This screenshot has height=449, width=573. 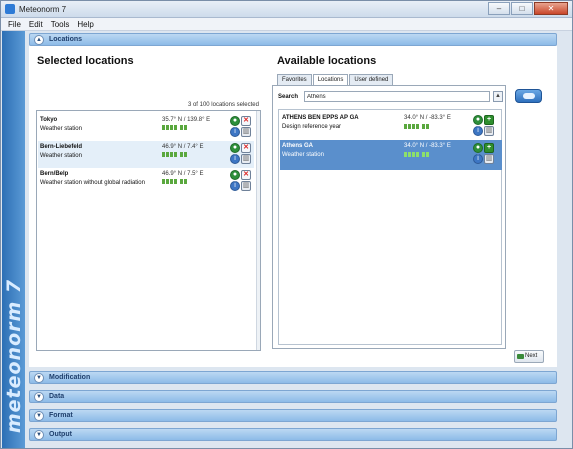 I want to click on selected-locations-title: Selected locations, so click(x=85, y=61).